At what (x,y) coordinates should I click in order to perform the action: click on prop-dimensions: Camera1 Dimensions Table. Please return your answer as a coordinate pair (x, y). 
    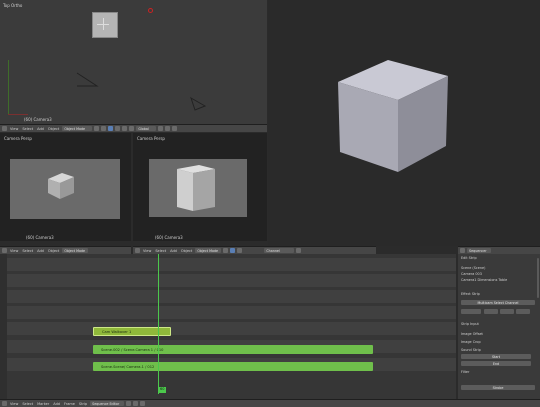
    Looking at the image, I should click on (484, 280).